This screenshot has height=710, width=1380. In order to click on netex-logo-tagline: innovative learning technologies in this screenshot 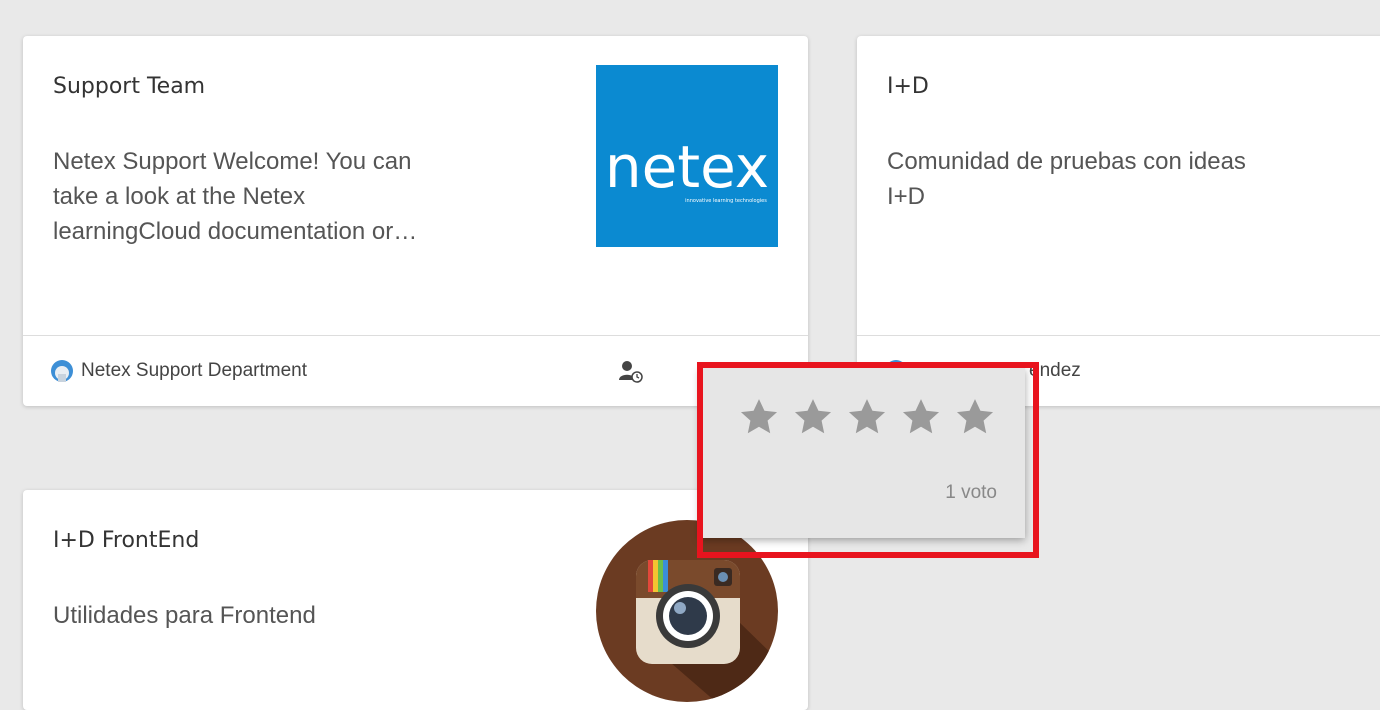, I will do `click(726, 201)`.